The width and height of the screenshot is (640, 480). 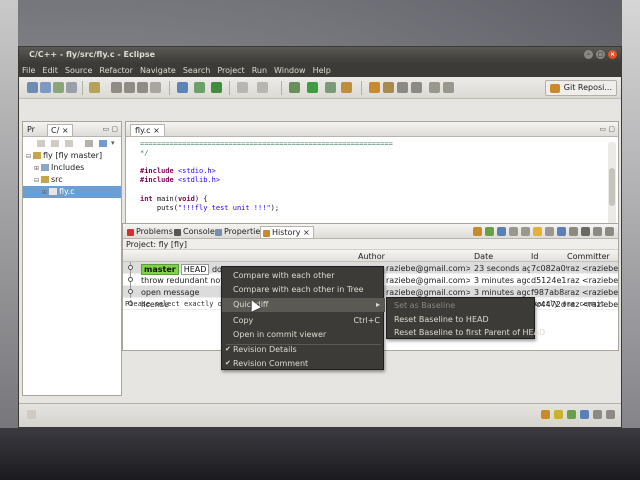 I want to click on link-editor-icon, so click(x=103, y=143).